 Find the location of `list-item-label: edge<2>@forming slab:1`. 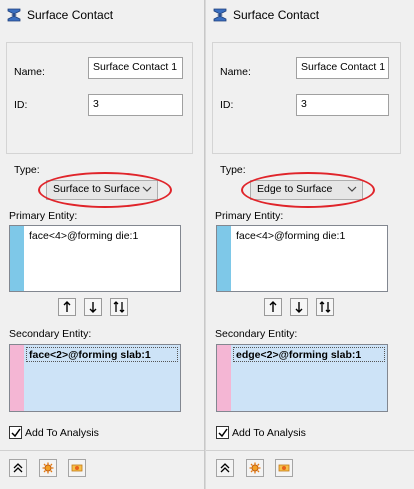

list-item-label: edge<2>@forming slab:1 is located at coordinates (299, 355).